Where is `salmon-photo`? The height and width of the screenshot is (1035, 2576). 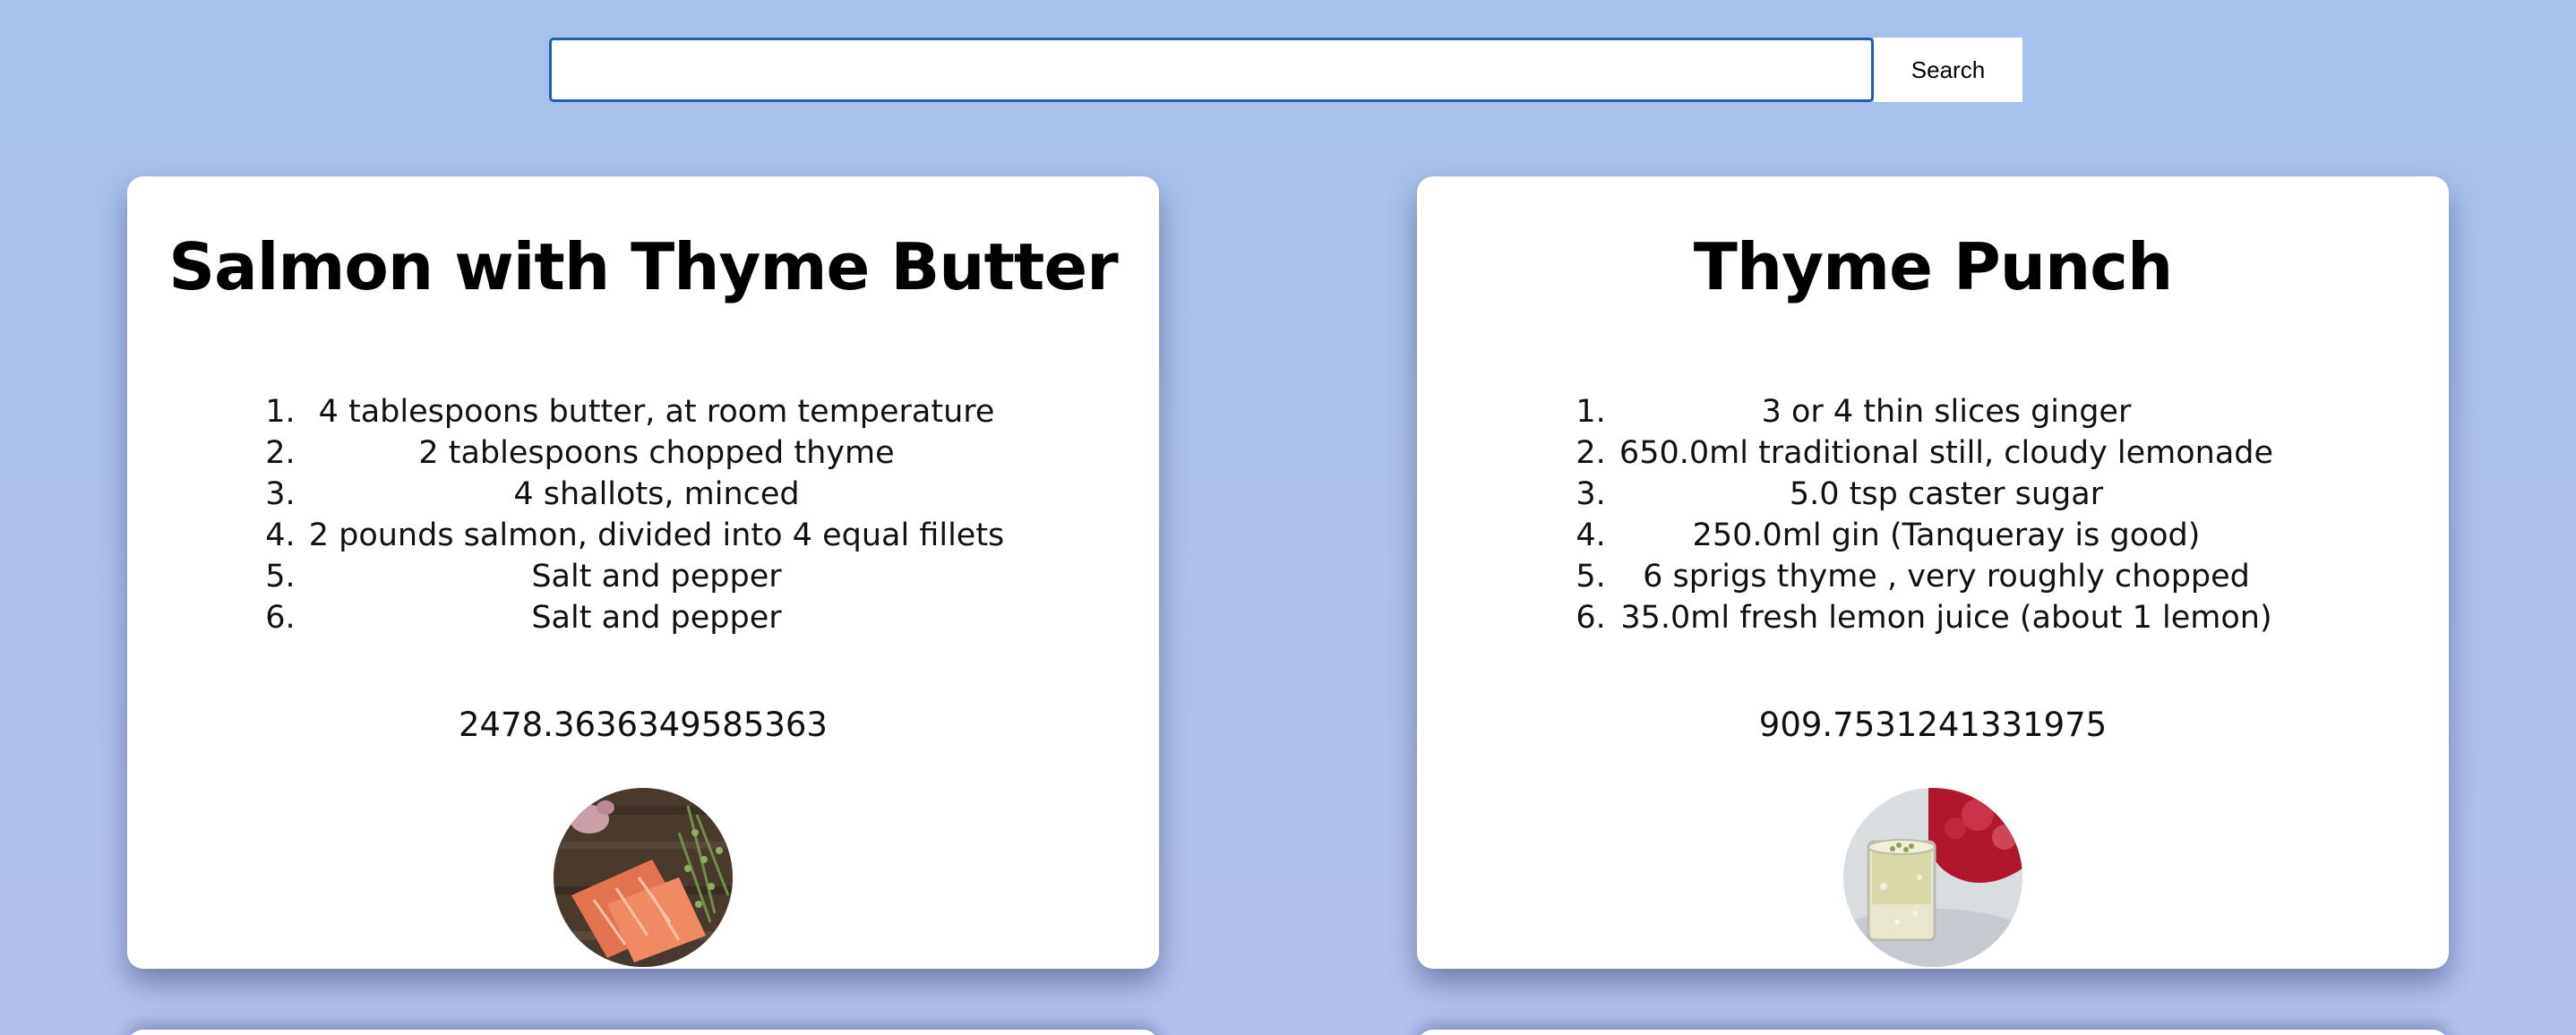
salmon-photo is located at coordinates (643, 877).